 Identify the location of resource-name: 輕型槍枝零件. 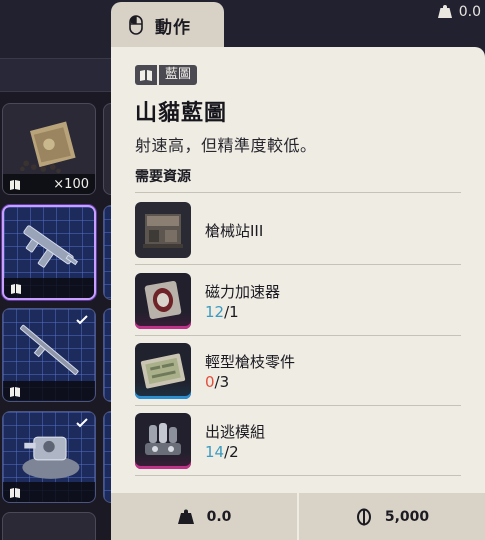
(250, 362).